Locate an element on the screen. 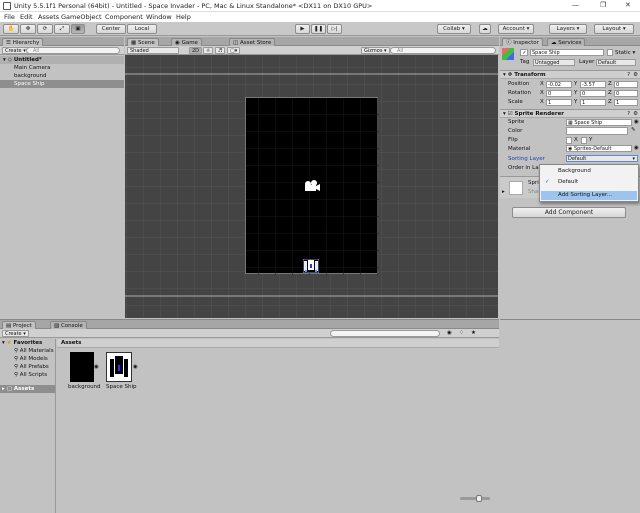 This screenshot has width=640, height=513. flip-x-checkbox is located at coordinates (569, 140).